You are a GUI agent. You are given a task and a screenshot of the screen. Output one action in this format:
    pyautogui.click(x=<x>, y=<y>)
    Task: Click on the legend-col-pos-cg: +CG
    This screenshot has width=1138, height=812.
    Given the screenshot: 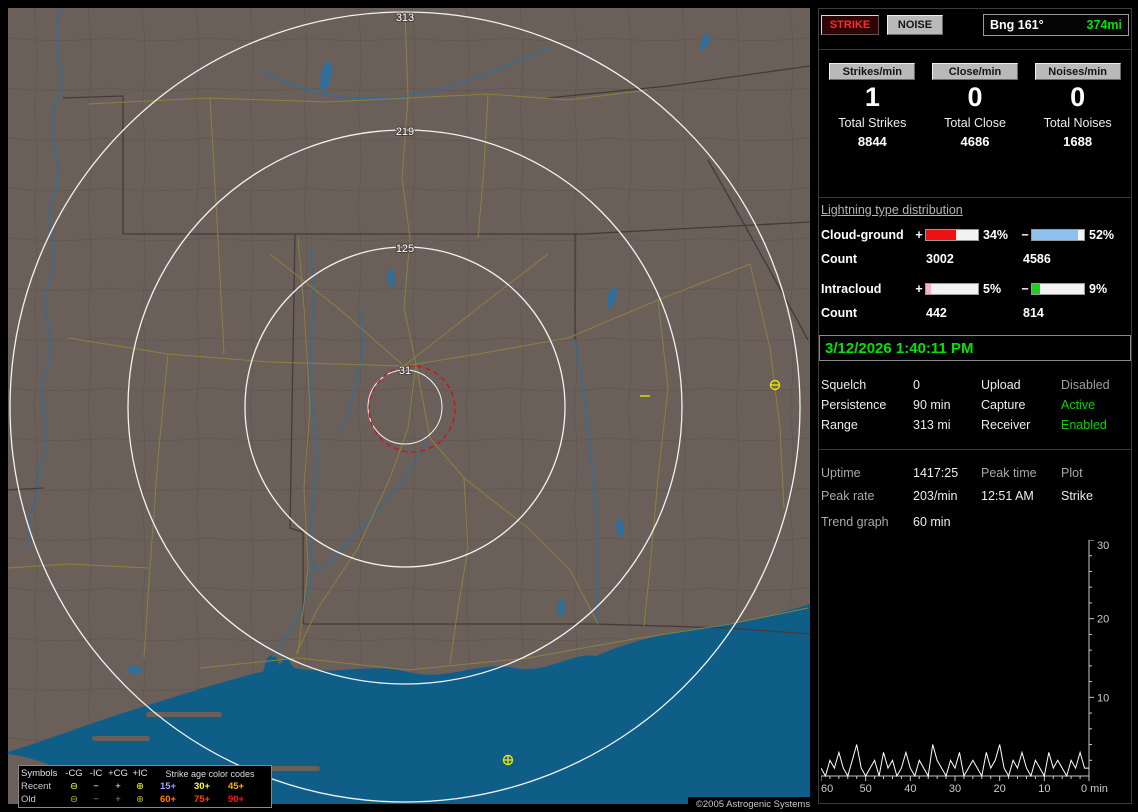 What is the action you would take?
    pyautogui.click(x=118, y=773)
    